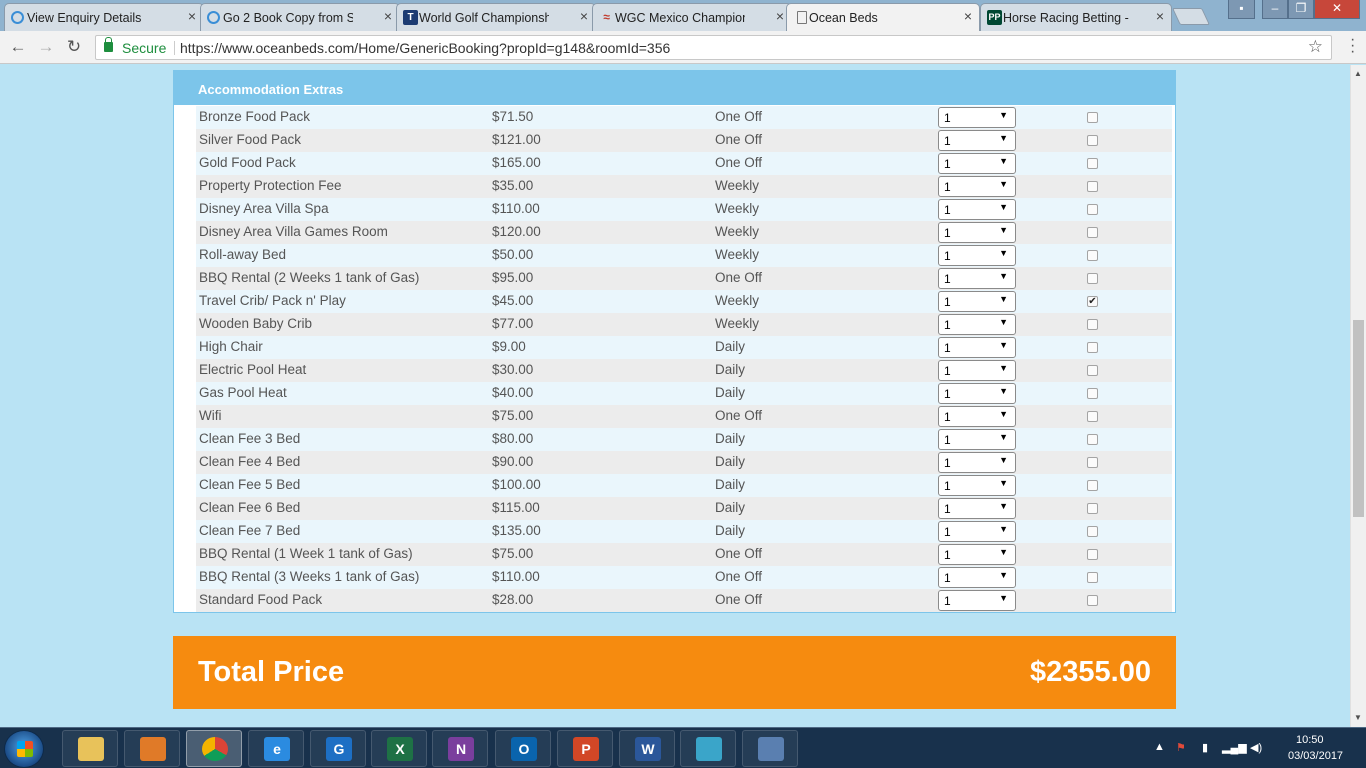 Image resolution: width=1366 pixels, height=768 pixels. Describe the element at coordinates (90, 748) in the screenshot. I see `taskbar-file-explorer` at that location.